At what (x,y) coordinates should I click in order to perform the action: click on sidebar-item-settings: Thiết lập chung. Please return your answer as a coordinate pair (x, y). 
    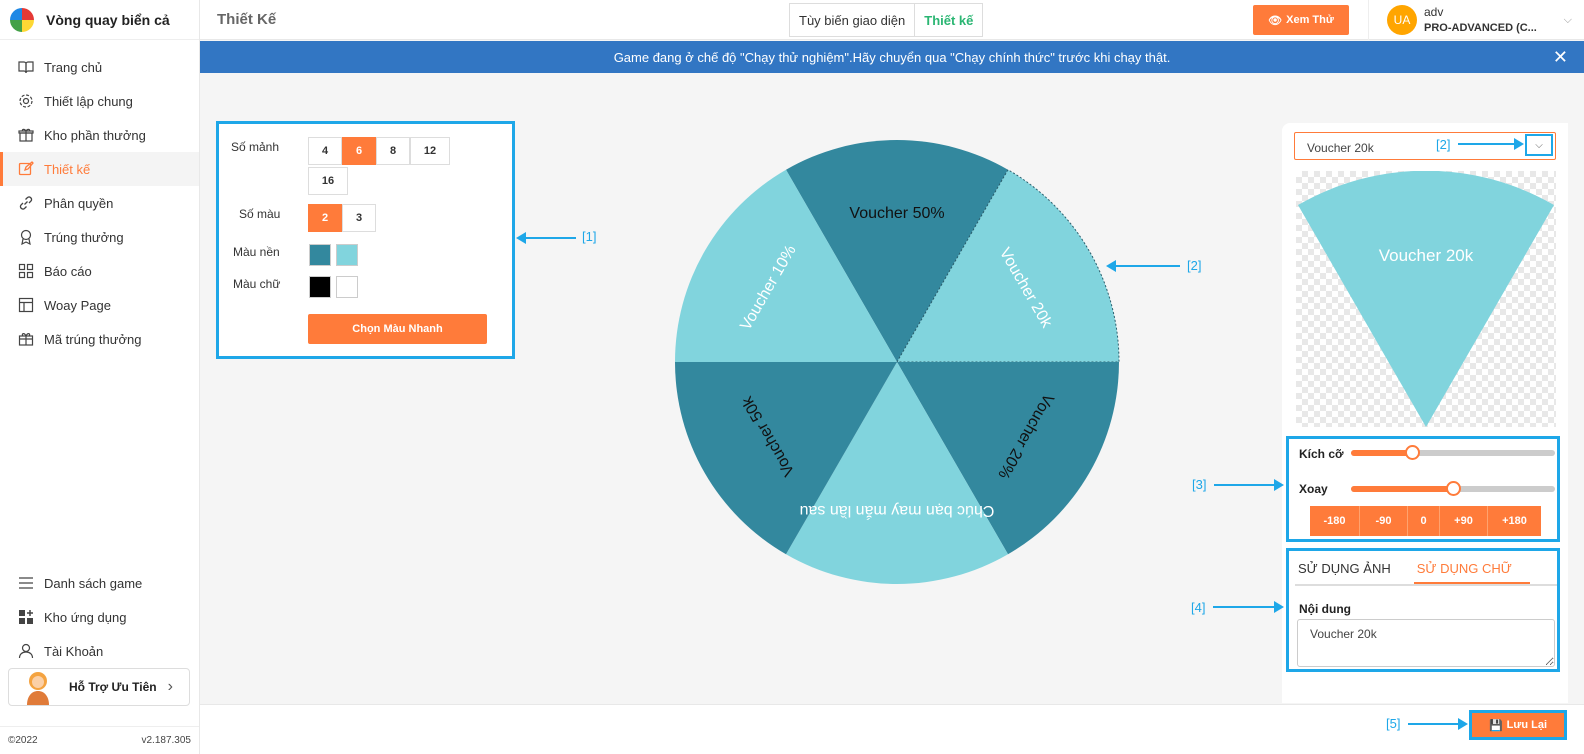
    Looking at the image, I should click on (99, 101).